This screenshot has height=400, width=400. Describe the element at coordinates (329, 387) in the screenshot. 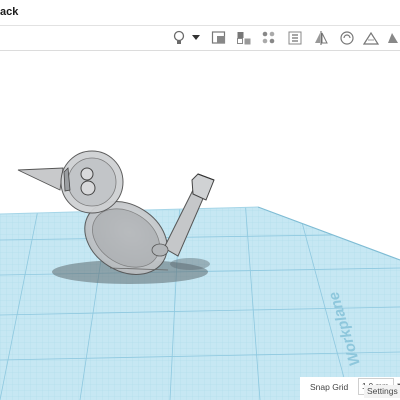

I see `snap-grid-label: Snap Grid` at that location.